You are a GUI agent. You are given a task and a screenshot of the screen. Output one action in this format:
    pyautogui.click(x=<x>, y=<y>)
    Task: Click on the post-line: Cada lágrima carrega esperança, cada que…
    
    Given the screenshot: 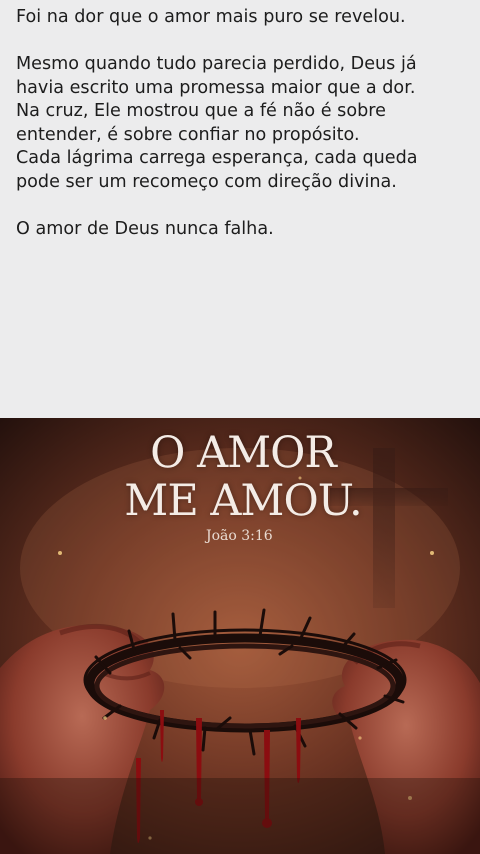 What is the action you would take?
    pyautogui.click(x=217, y=158)
    